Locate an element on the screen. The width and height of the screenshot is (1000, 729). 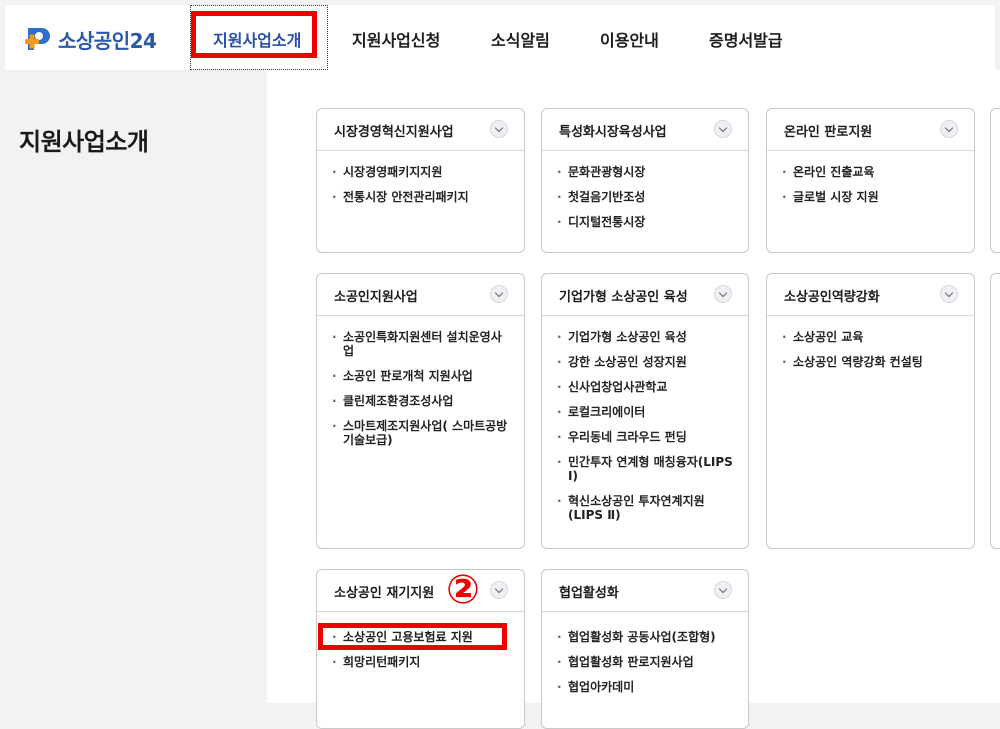
card-title: 기업가형 소상공인 육성 is located at coordinates (623, 297).